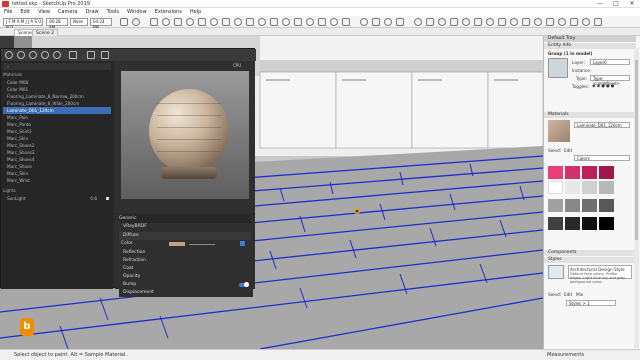  I want to click on light-toggle-icon, so click(107, 198).